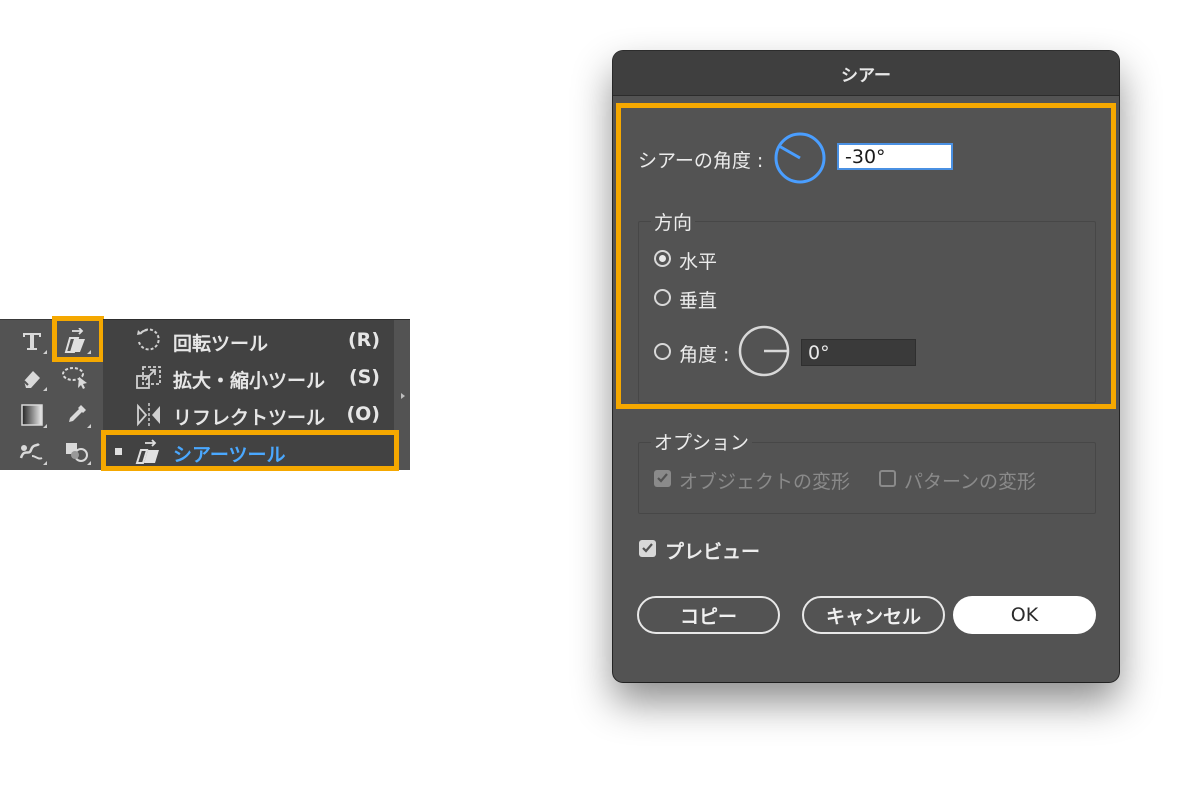  What do you see at coordinates (702, 441) in the screenshot?
I see `options-label: オプション` at bounding box center [702, 441].